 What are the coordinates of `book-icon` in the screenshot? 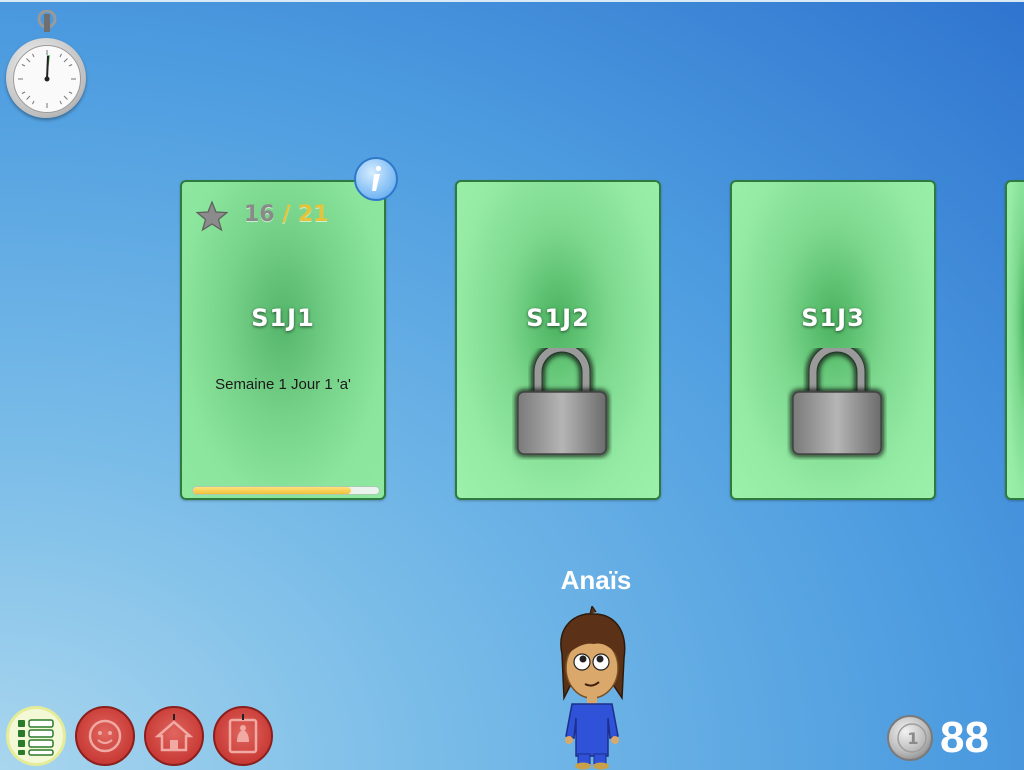 It's located at (243, 734).